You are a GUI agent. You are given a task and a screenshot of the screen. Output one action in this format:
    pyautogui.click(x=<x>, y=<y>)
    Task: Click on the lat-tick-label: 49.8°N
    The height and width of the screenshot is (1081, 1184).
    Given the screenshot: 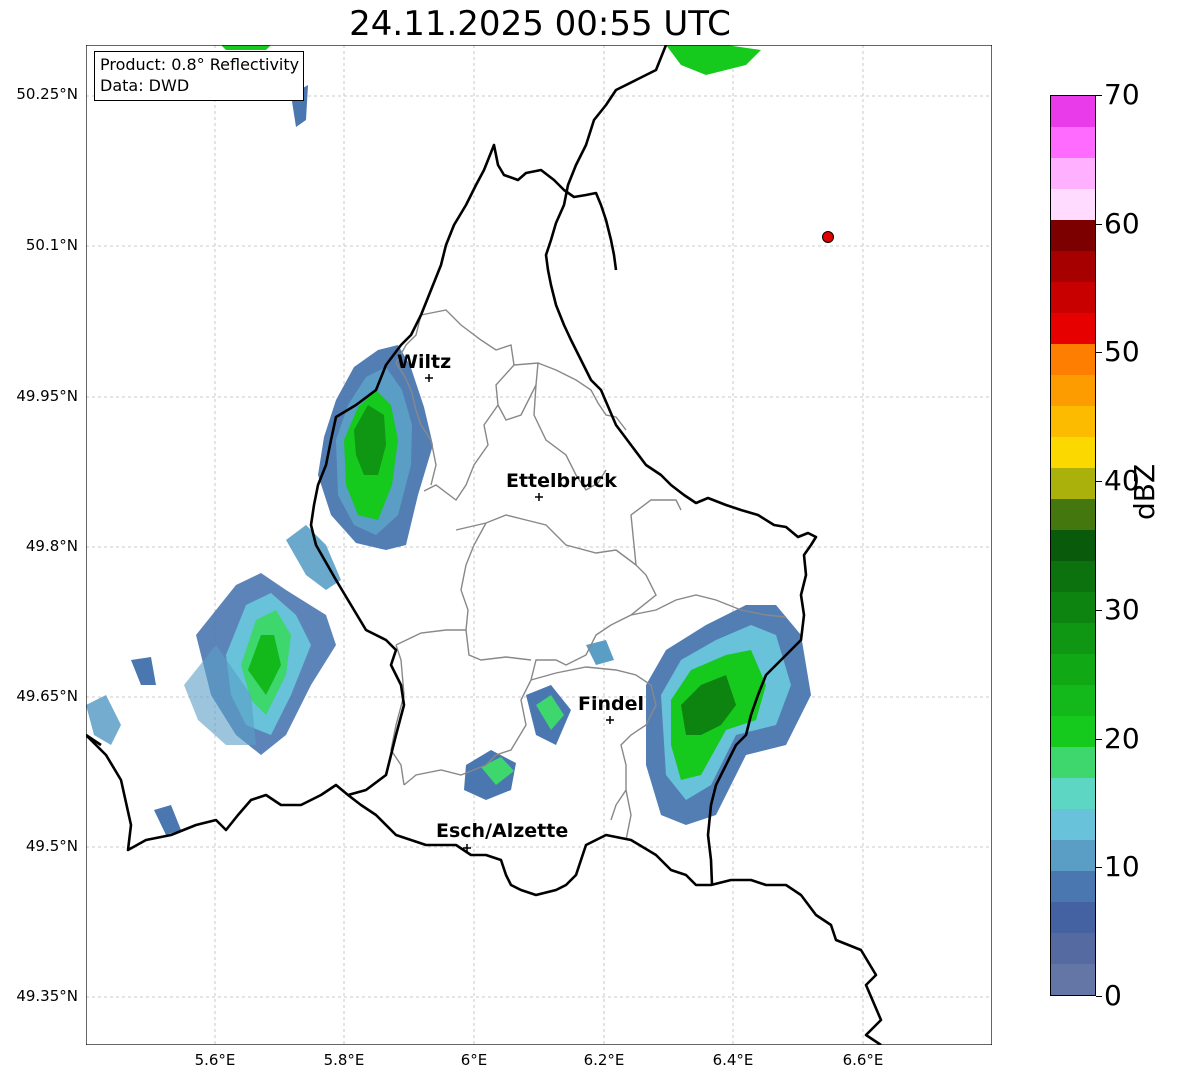 What is the action you would take?
    pyautogui.click(x=51, y=546)
    